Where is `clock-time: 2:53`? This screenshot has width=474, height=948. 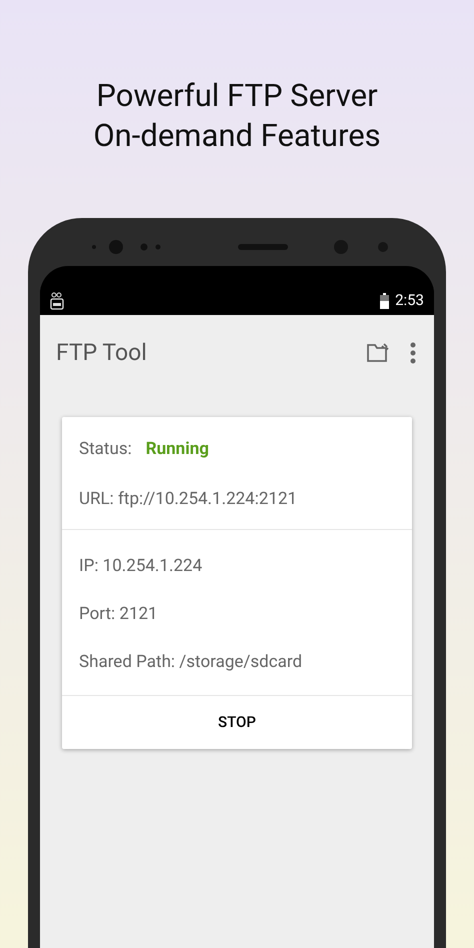 clock-time: 2:53 is located at coordinates (409, 301).